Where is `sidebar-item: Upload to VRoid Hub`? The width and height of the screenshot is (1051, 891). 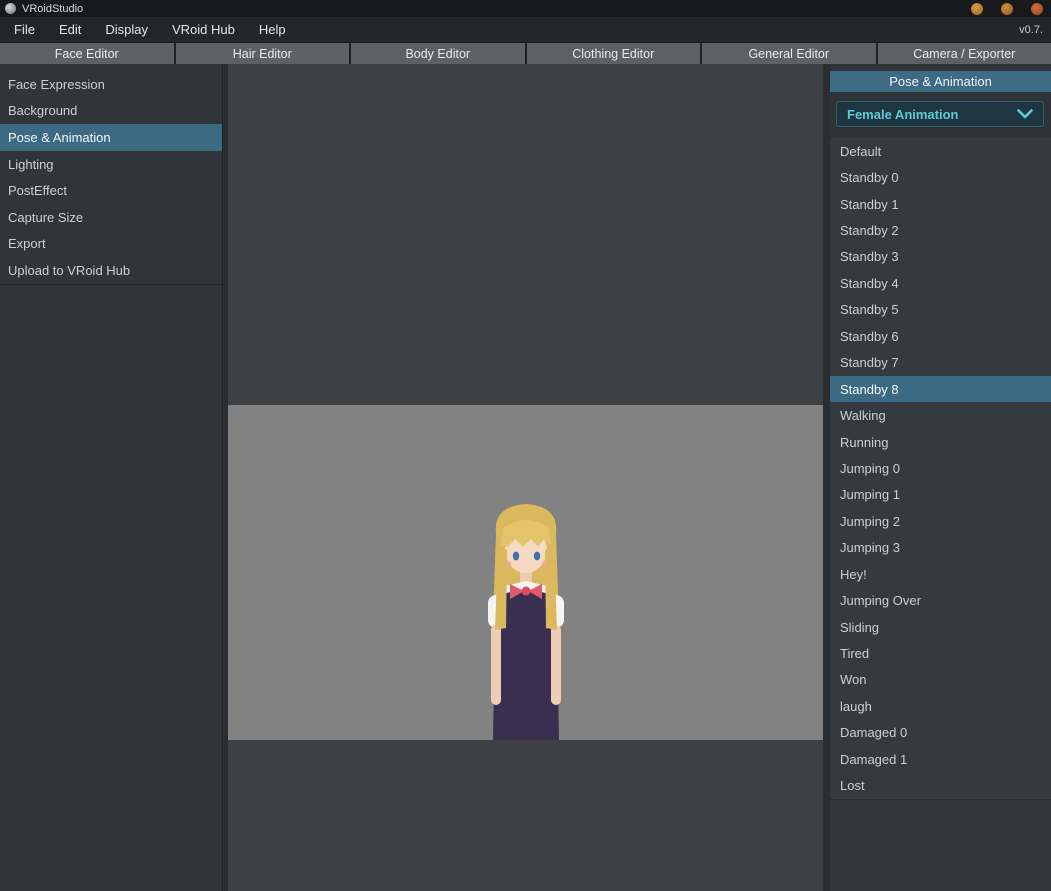 sidebar-item: Upload to VRoid Hub is located at coordinates (111, 270).